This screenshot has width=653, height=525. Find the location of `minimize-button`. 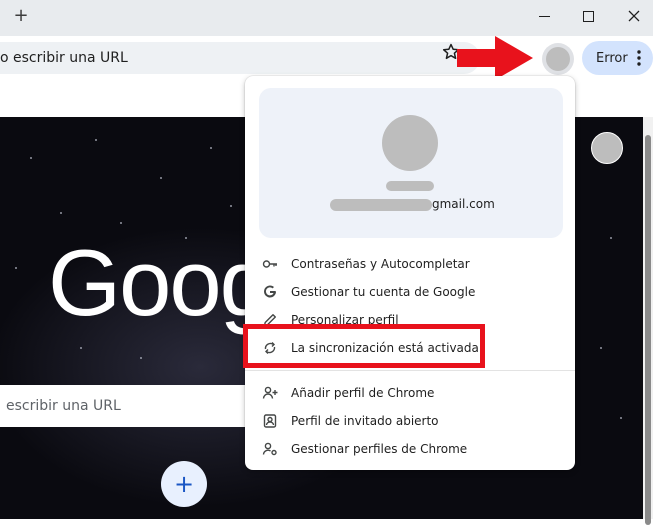

minimize-button is located at coordinates (544, 16).